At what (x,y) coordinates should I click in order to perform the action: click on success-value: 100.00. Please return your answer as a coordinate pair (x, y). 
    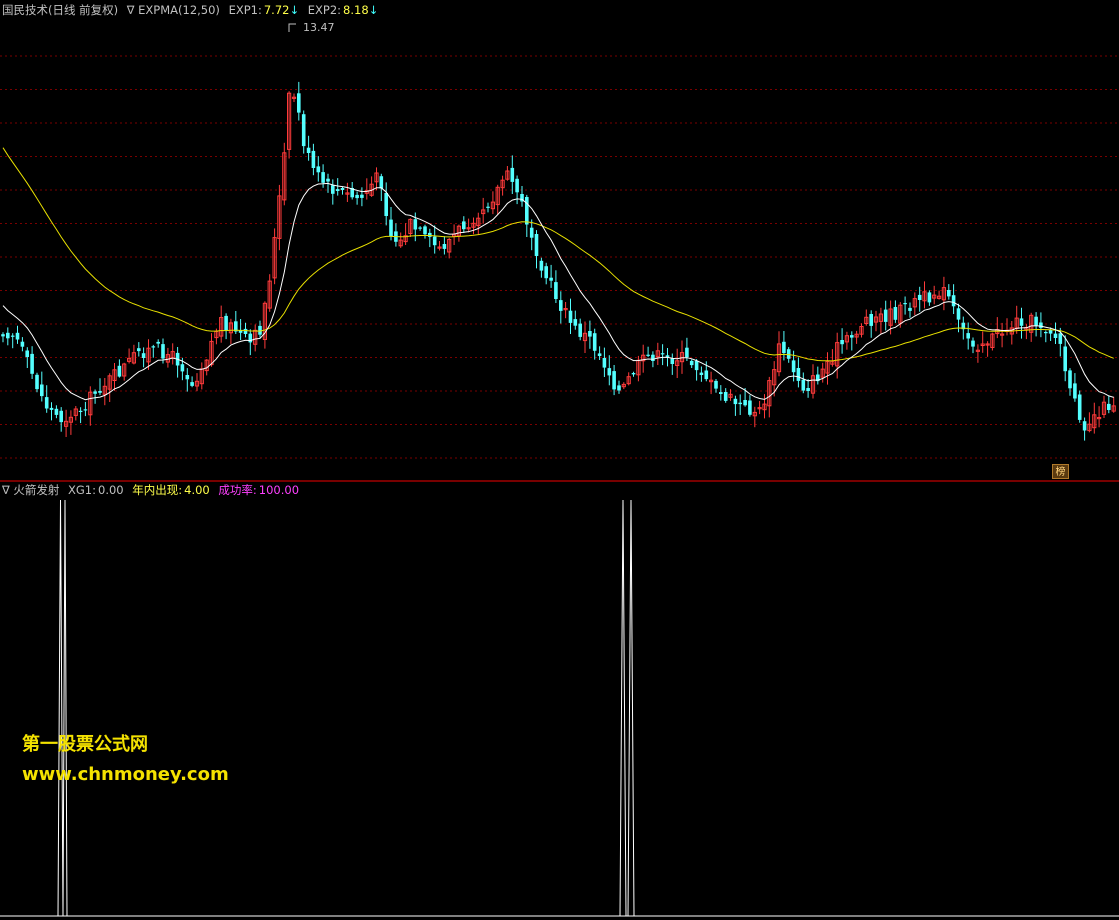
    Looking at the image, I should click on (279, 490).